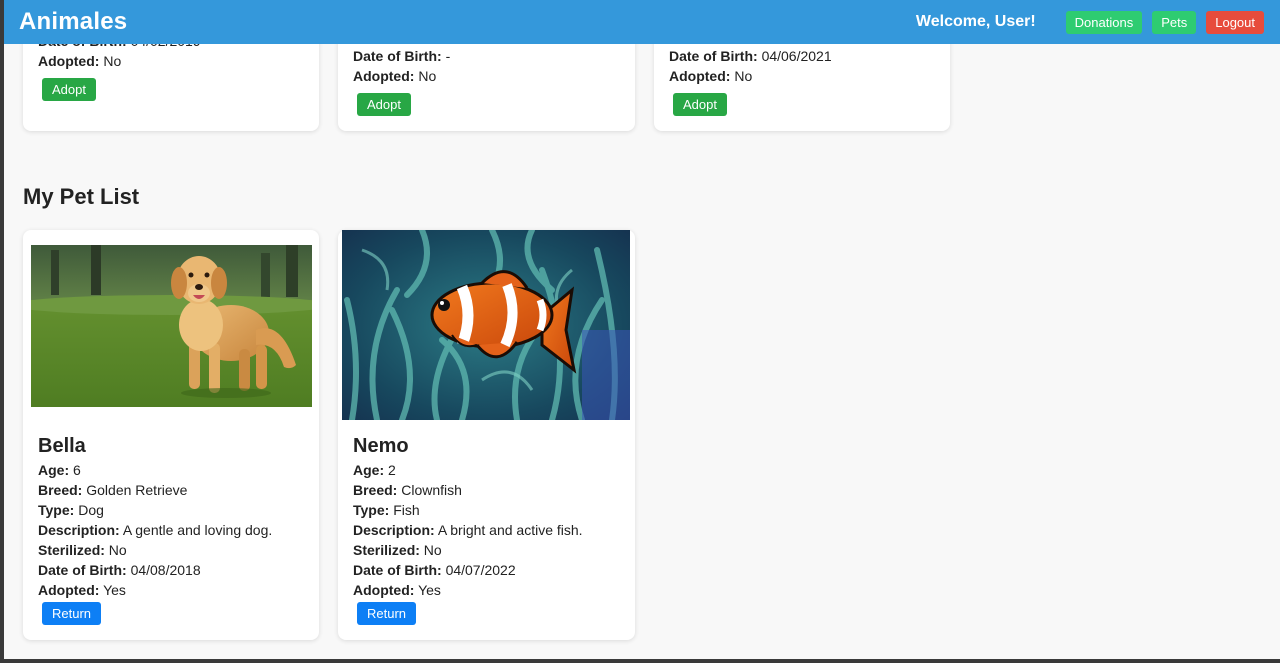 Image resolution: width=1280 pixels, height=663 pixels. I want to click on dob-line: Date of Birth: -, so click(402, 56).